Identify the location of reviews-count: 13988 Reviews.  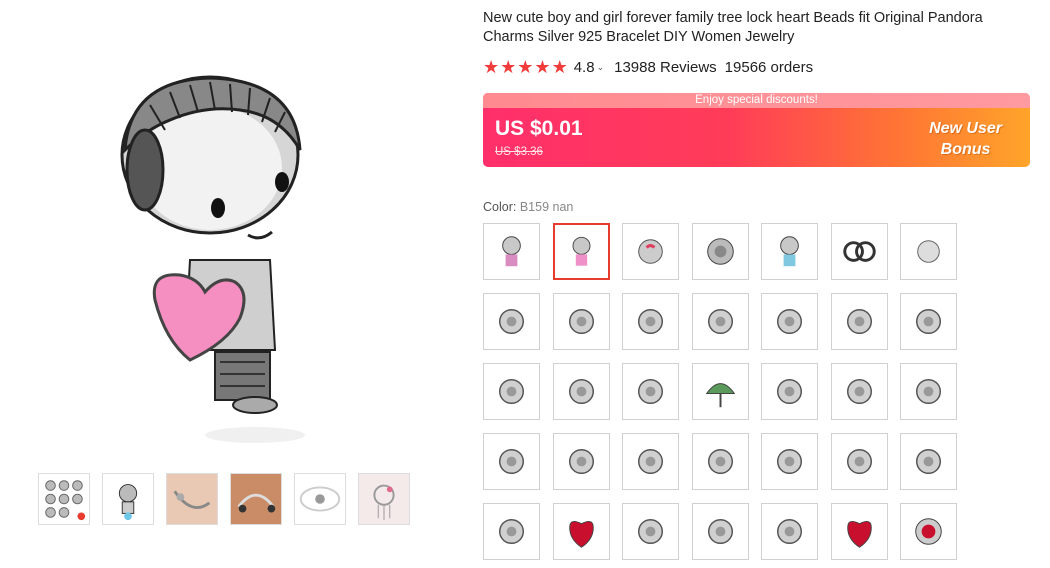
(665, 67).